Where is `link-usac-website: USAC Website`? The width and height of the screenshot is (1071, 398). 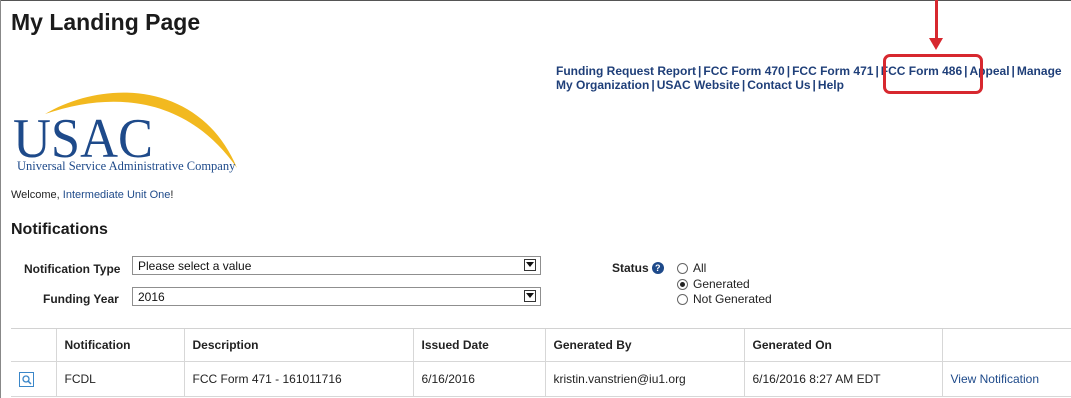 link-usac-website: USAC Website is located at coordinates (698, 85).